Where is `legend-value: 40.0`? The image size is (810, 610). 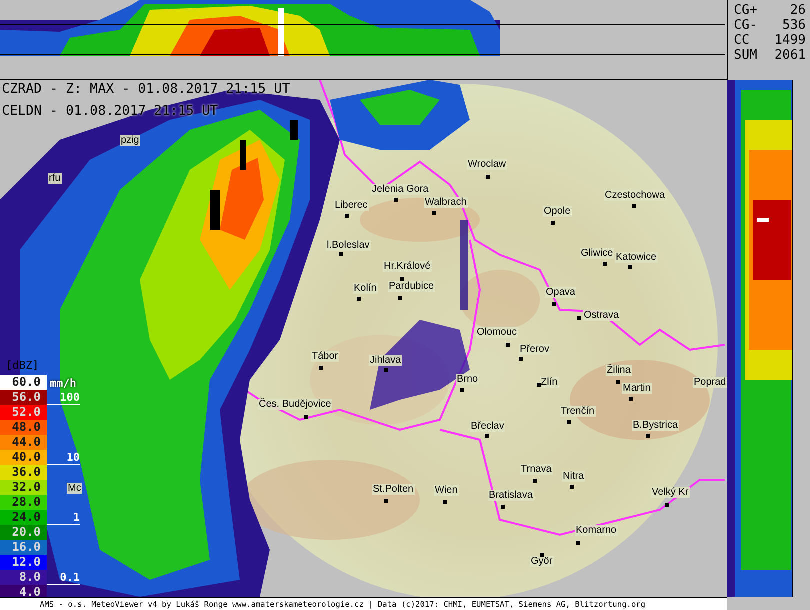
legend-value: 40.0 is located at coordinates (26, 457).